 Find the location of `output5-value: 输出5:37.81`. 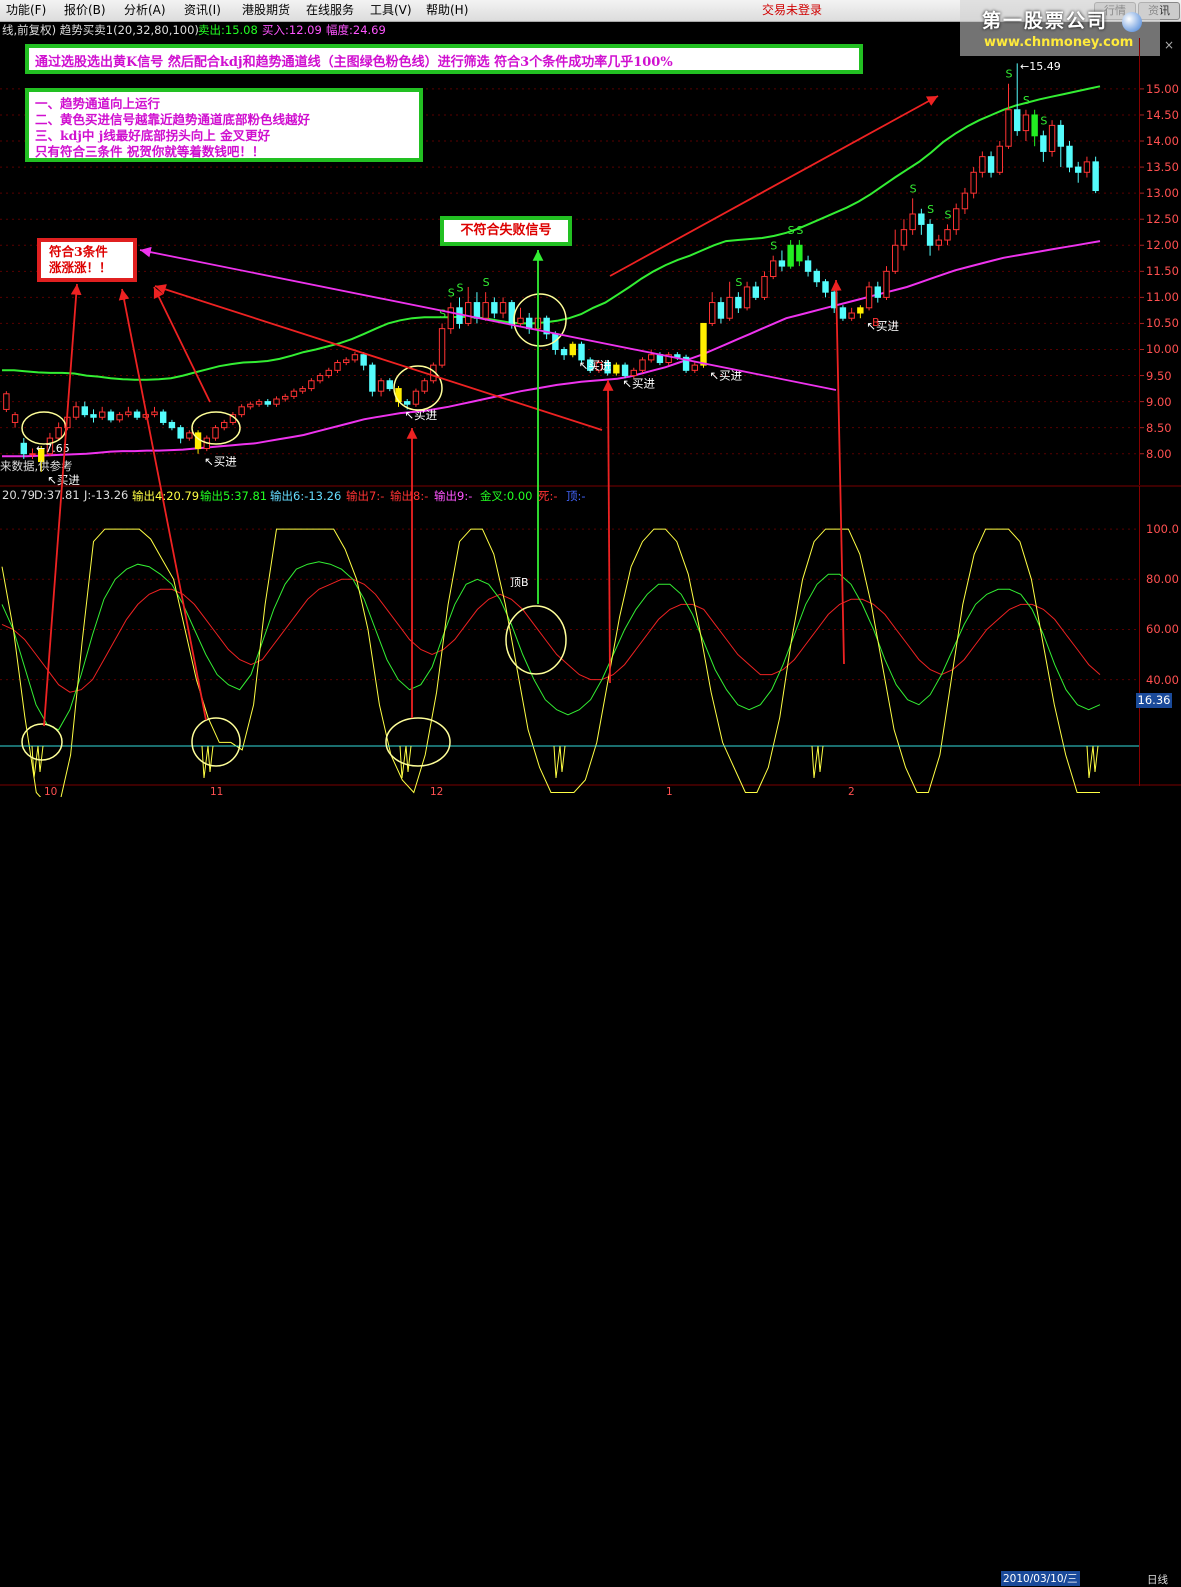

output5-value: 输出5:37.81 is located at coordinates (234, 496).